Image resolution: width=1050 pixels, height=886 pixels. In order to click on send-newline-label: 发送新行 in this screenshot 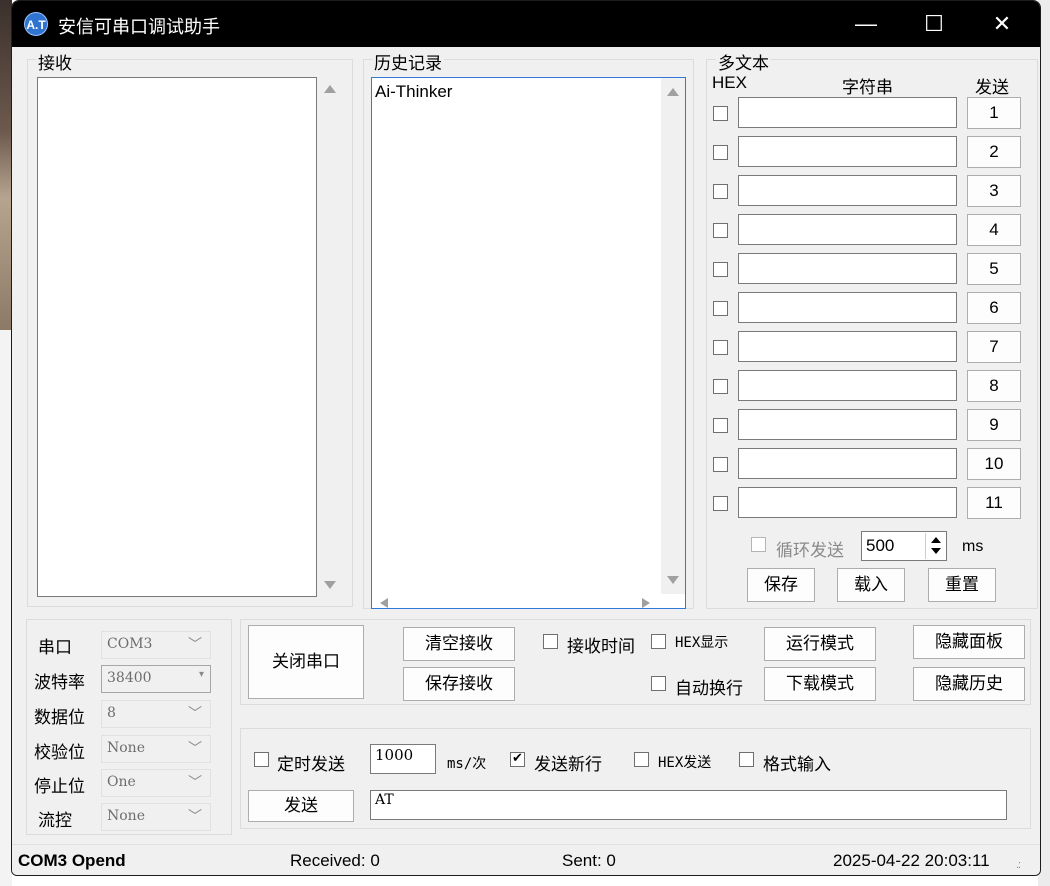, I will do `click(568, 764)`.